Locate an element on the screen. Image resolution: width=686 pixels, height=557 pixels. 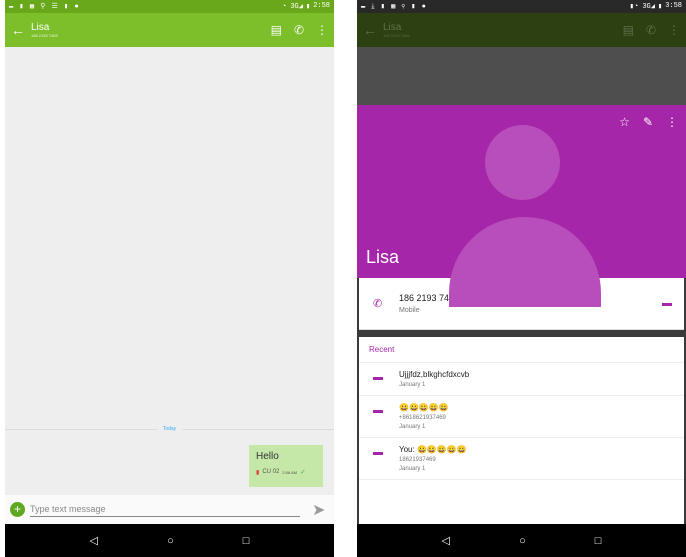
recent-item: ▬ Ujjjfdz,blkghcfdxcvb January 1 is located at coordinates (521, 379).